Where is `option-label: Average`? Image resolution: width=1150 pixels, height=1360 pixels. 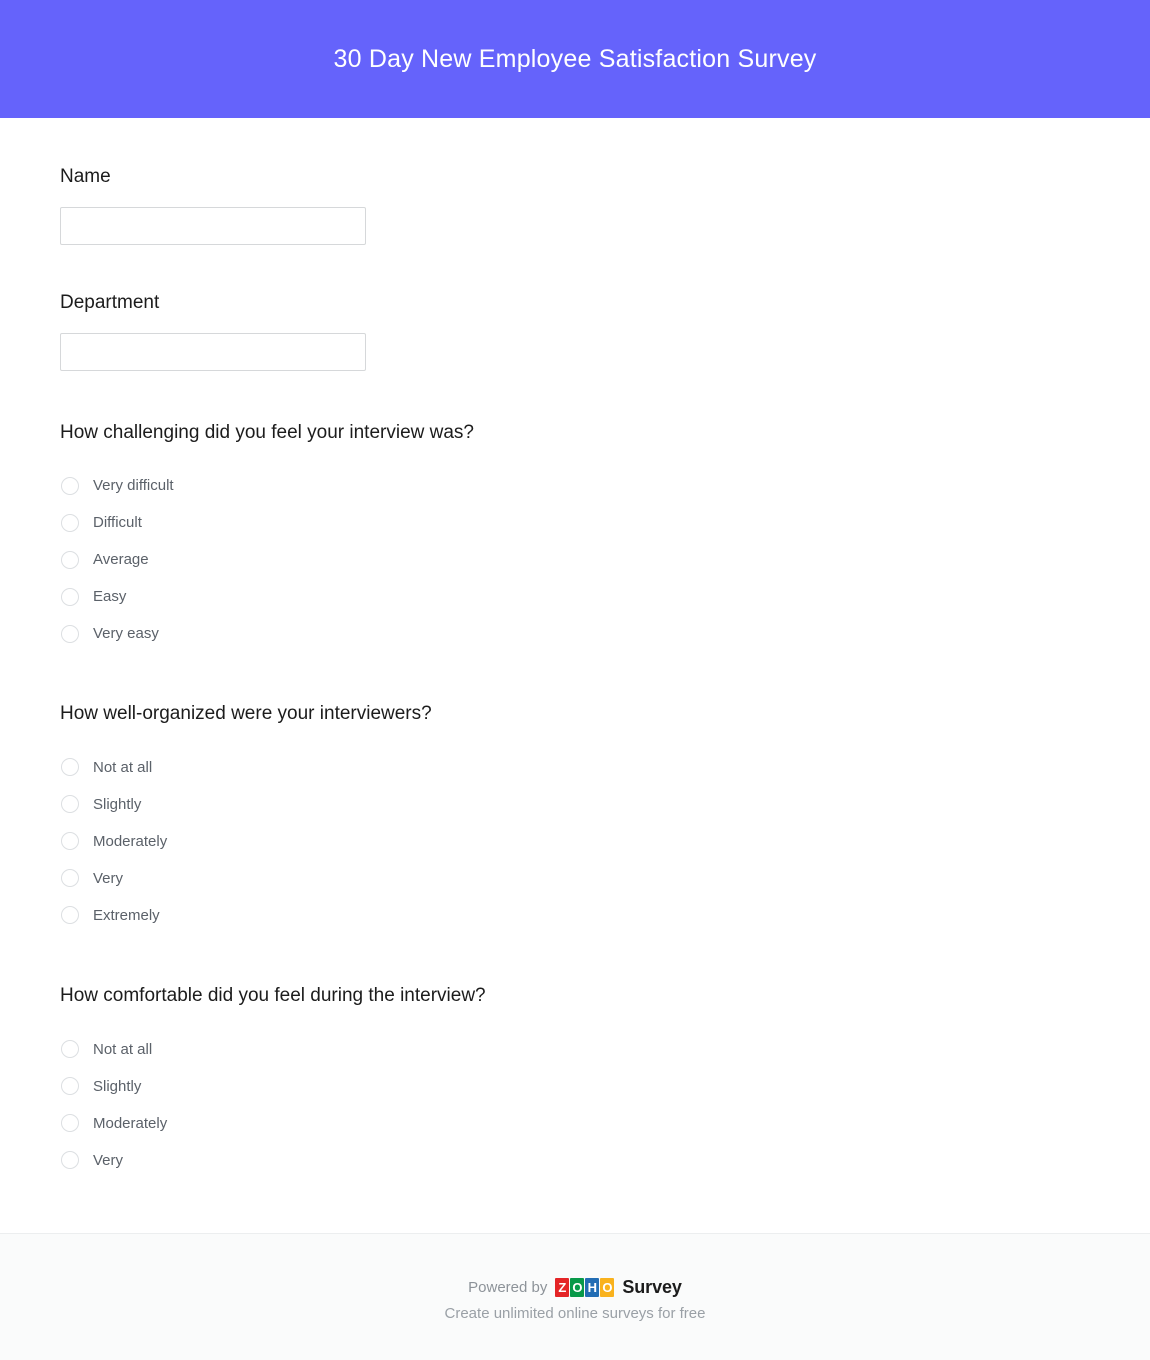
option-label: Average is located at coordinates (121, 560).